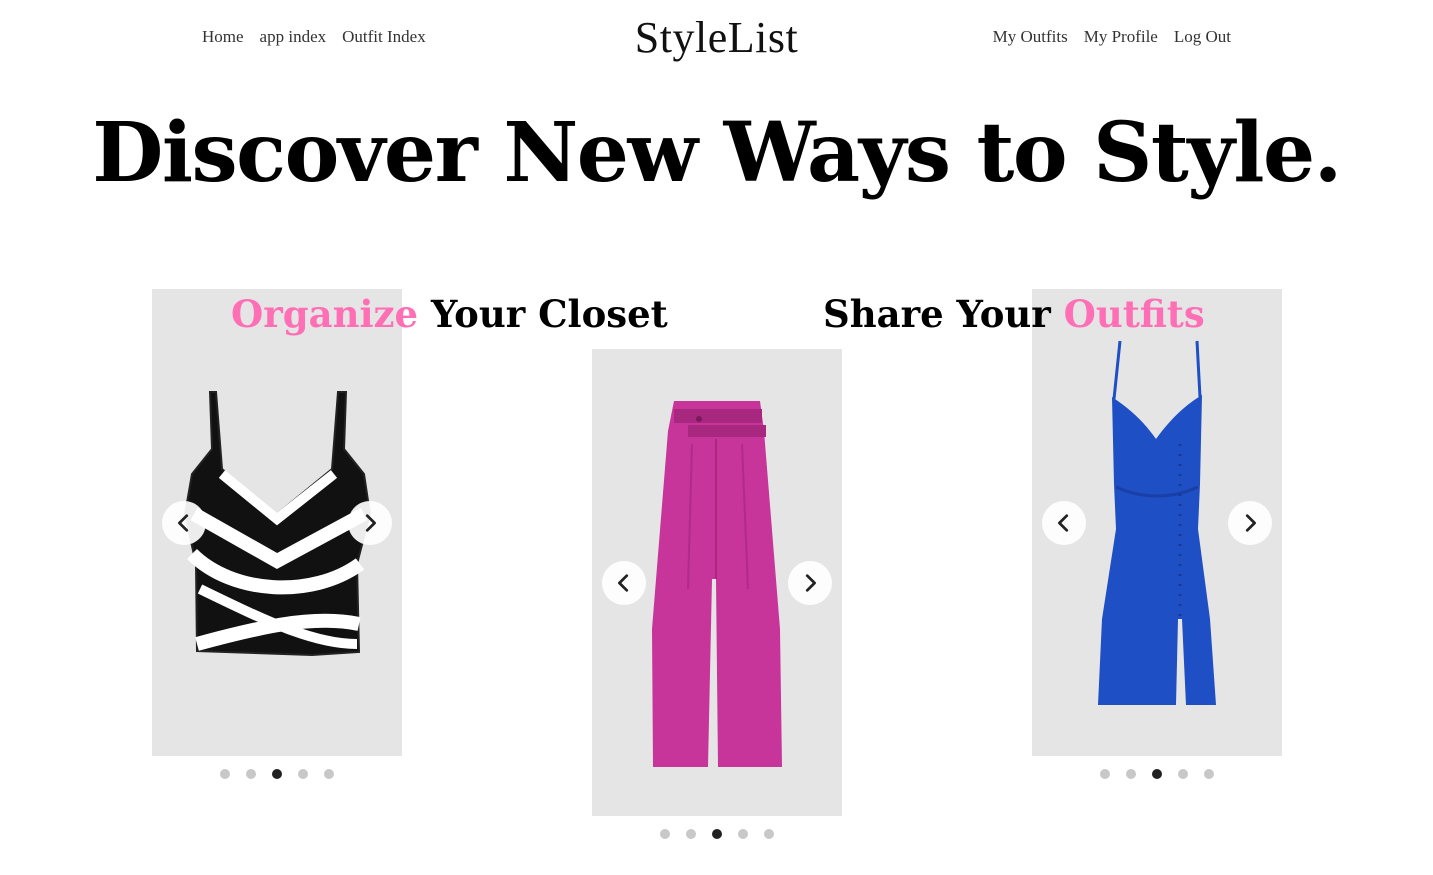 This screenshot has height=875, width=1433. What do you see at coordinates (1202, 37) in the screenshot?
I see `nav-logout-link: Log Out` at bounding box center [1202, 37].